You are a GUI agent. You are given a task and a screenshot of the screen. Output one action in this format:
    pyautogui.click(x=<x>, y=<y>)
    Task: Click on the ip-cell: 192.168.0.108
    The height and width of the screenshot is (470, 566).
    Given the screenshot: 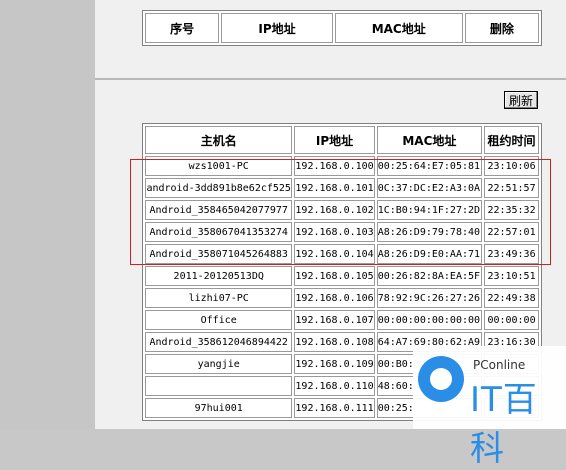 What is the action you would take?
    pyautogui.click(x=334, y=342)
    